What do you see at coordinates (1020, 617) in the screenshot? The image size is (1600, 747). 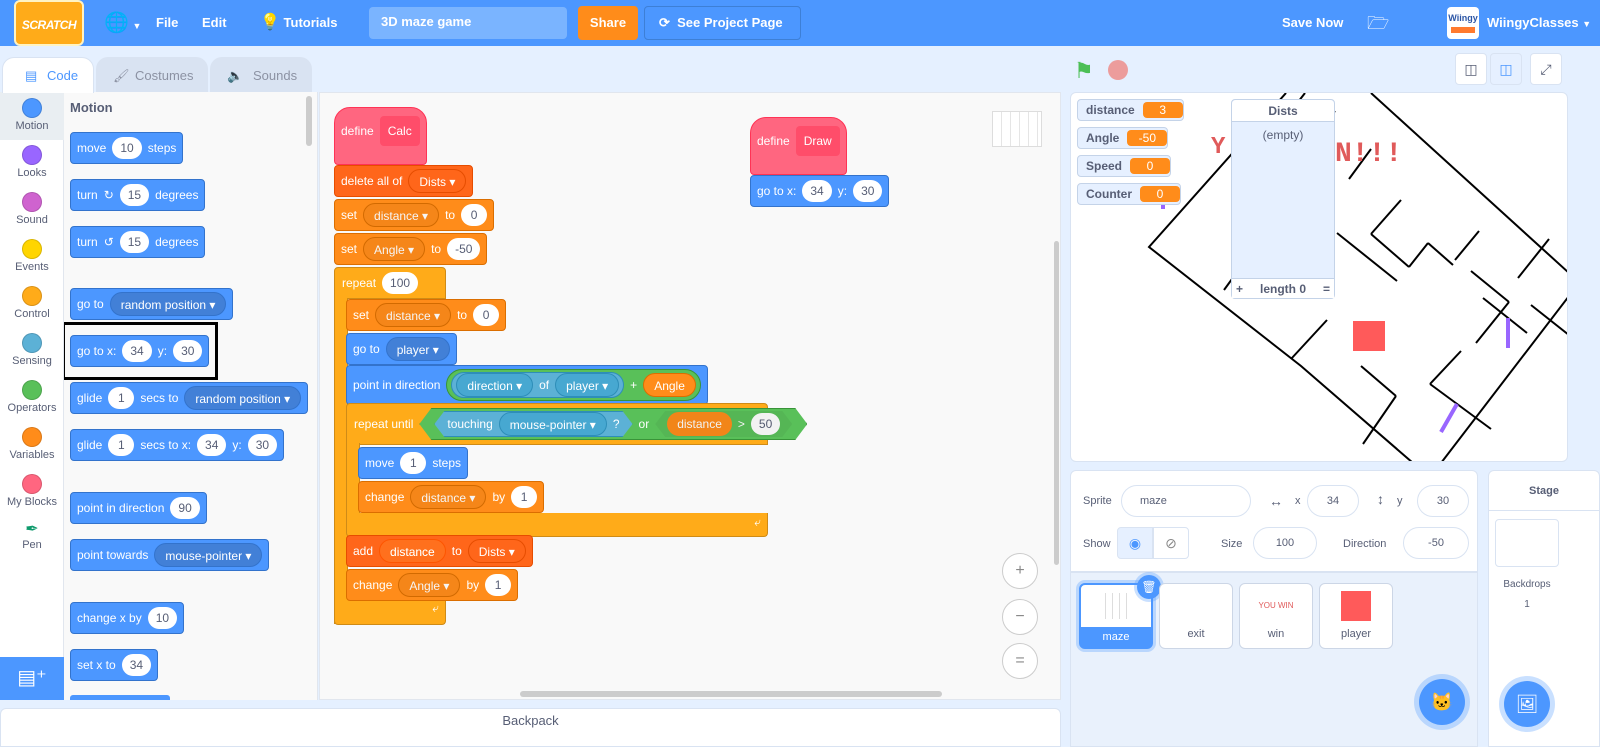 I see `zoom-out-button: −` at bounding box center [1020, 617].